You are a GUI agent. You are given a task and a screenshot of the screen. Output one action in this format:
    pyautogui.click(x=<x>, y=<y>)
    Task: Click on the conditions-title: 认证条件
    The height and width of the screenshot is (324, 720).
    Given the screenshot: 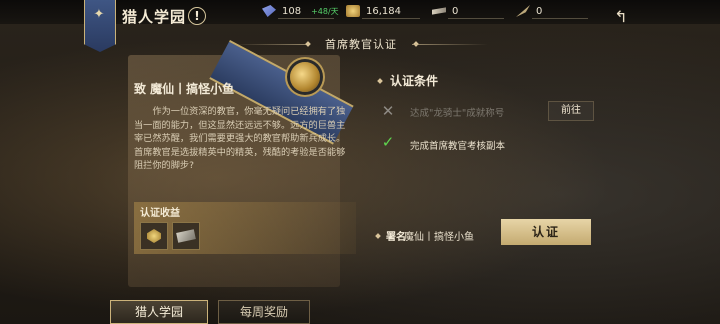 What is the action you would take?
    pyautogui.click(x=408, y=80)
    